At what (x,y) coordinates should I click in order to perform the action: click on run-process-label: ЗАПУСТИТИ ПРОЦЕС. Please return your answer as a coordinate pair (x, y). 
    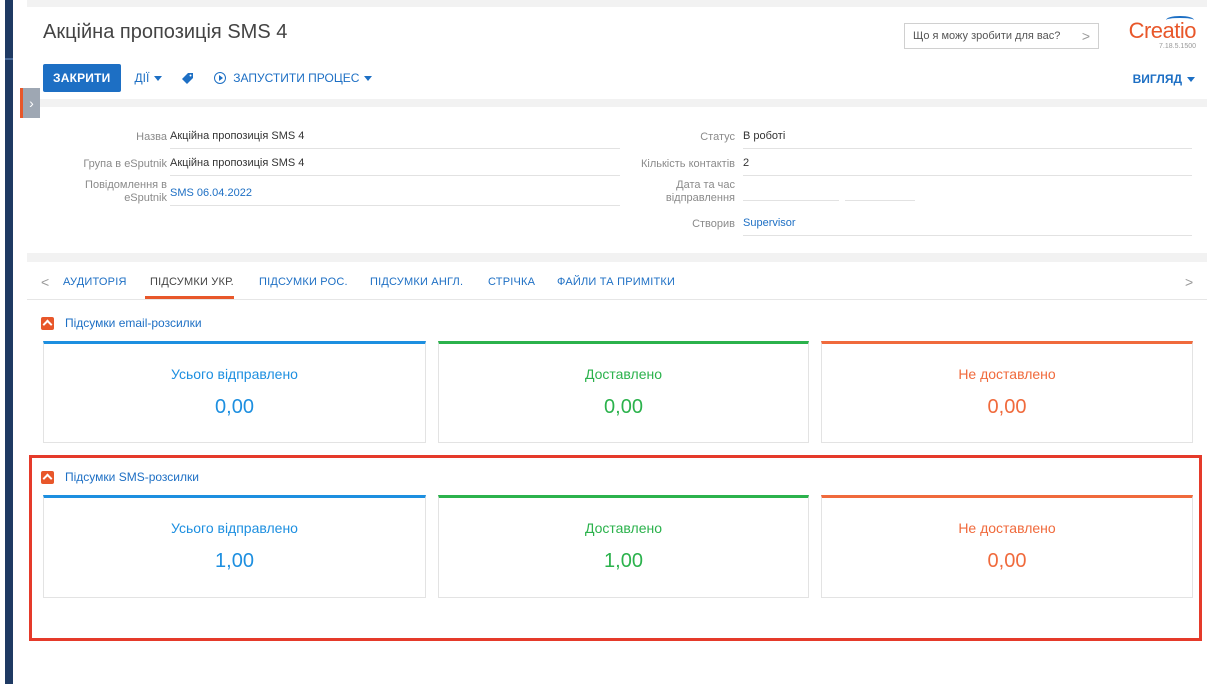
    Looking at the image, I should click on (296, 78).